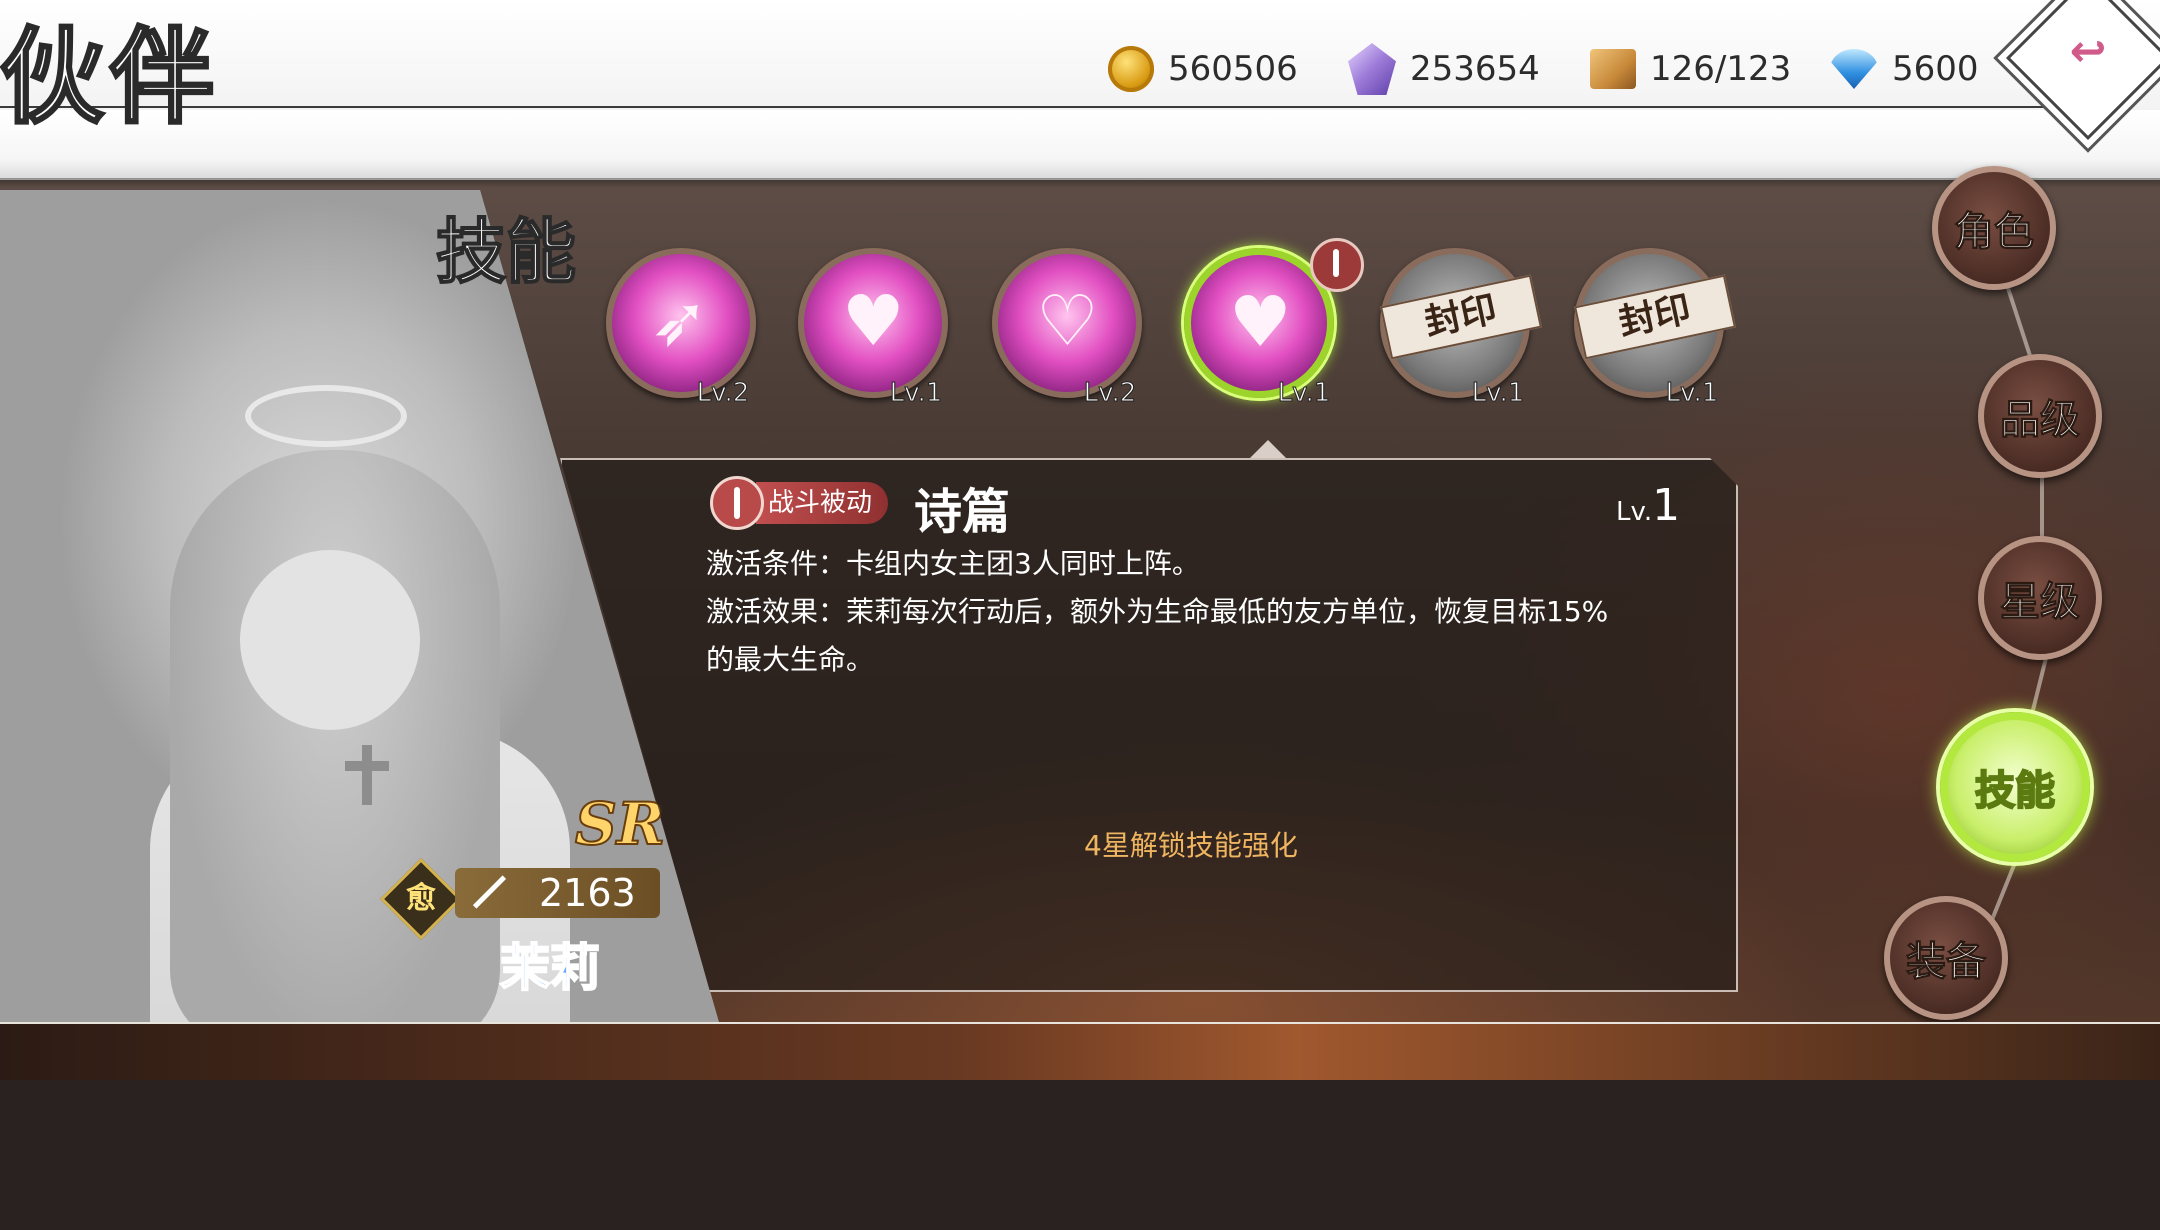 The width and height of the screenshot is (2160, 1230). I want to click on power-value: 2163, so click(587, 893).